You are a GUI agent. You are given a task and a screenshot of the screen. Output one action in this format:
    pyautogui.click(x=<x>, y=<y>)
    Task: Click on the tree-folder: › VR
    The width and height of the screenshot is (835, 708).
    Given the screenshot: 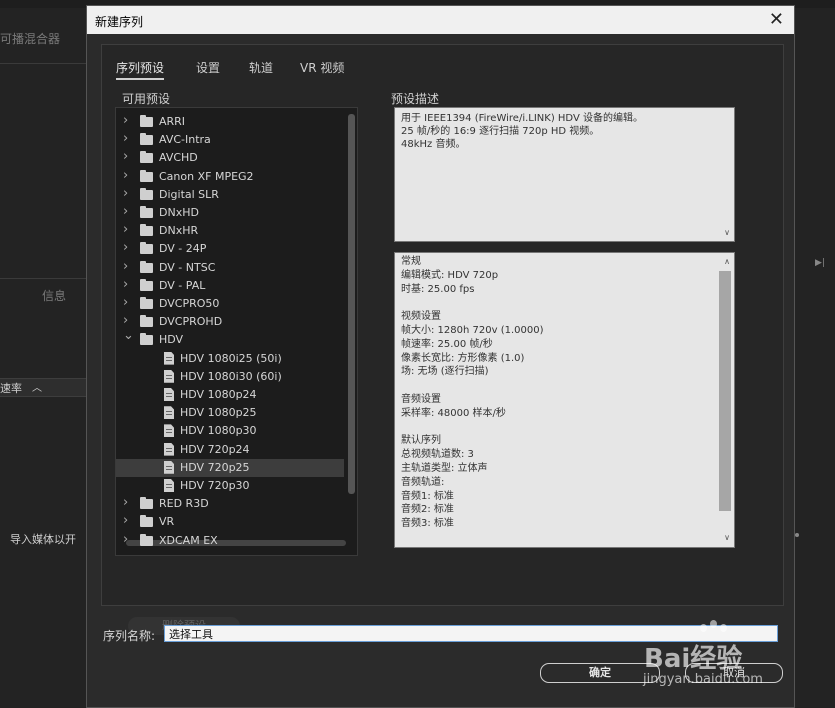 What is the action you would take?
    pyautogui.click(x=230, y=522)
    